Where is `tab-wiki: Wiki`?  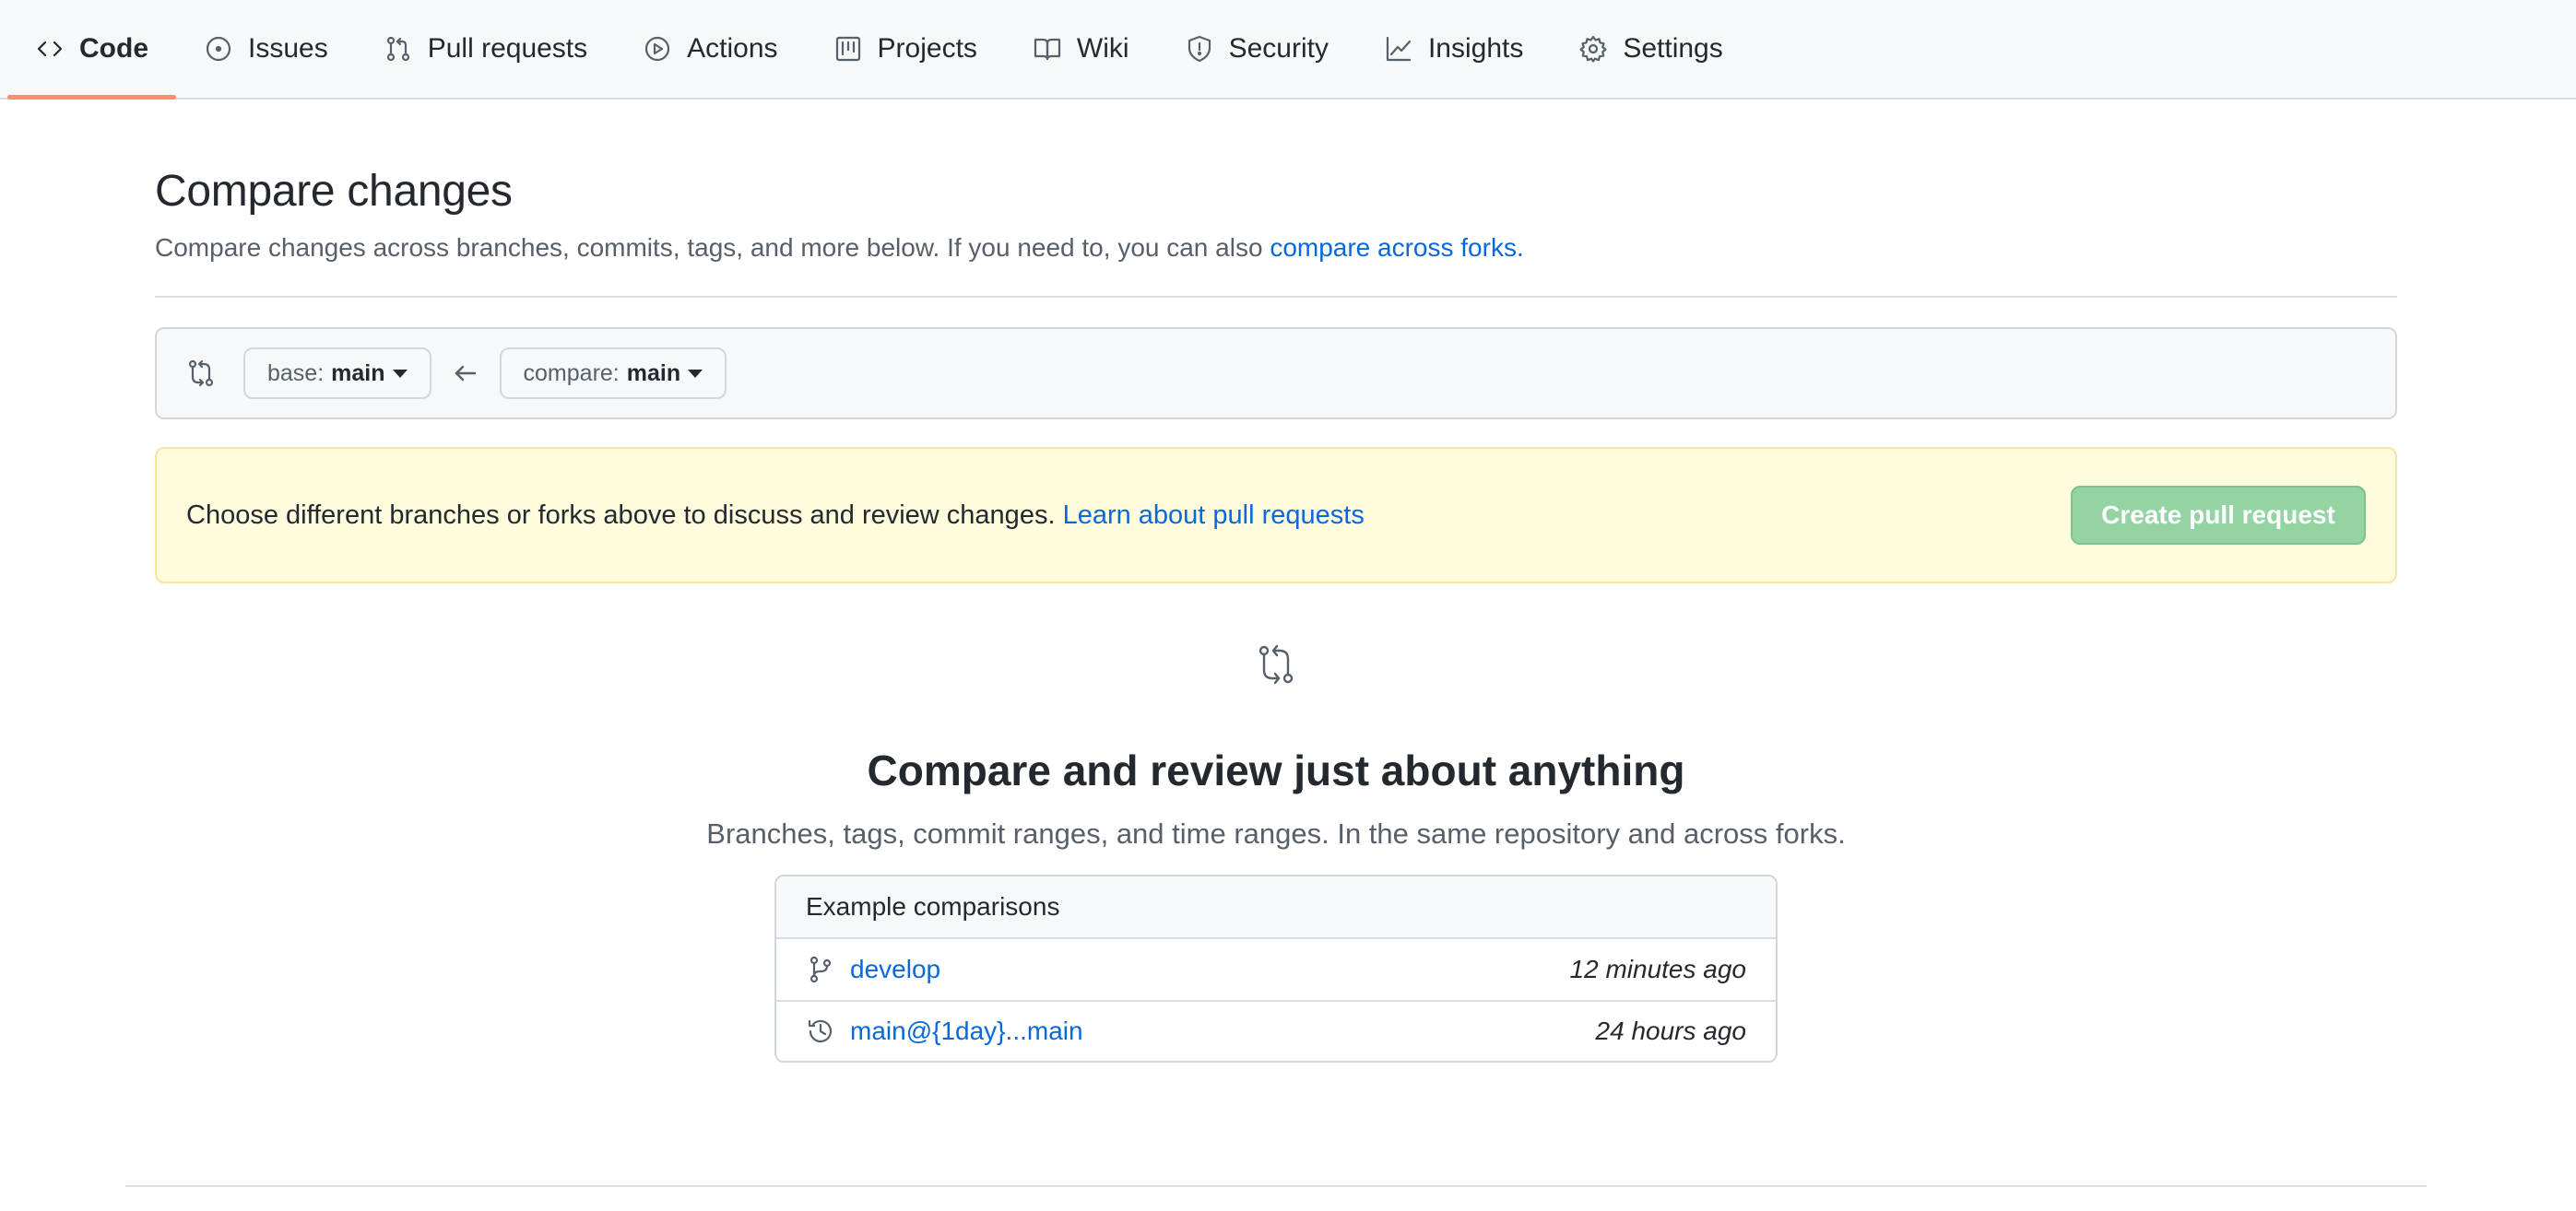 tab-wiki: Wiki is located at coordinates (1081, 49).